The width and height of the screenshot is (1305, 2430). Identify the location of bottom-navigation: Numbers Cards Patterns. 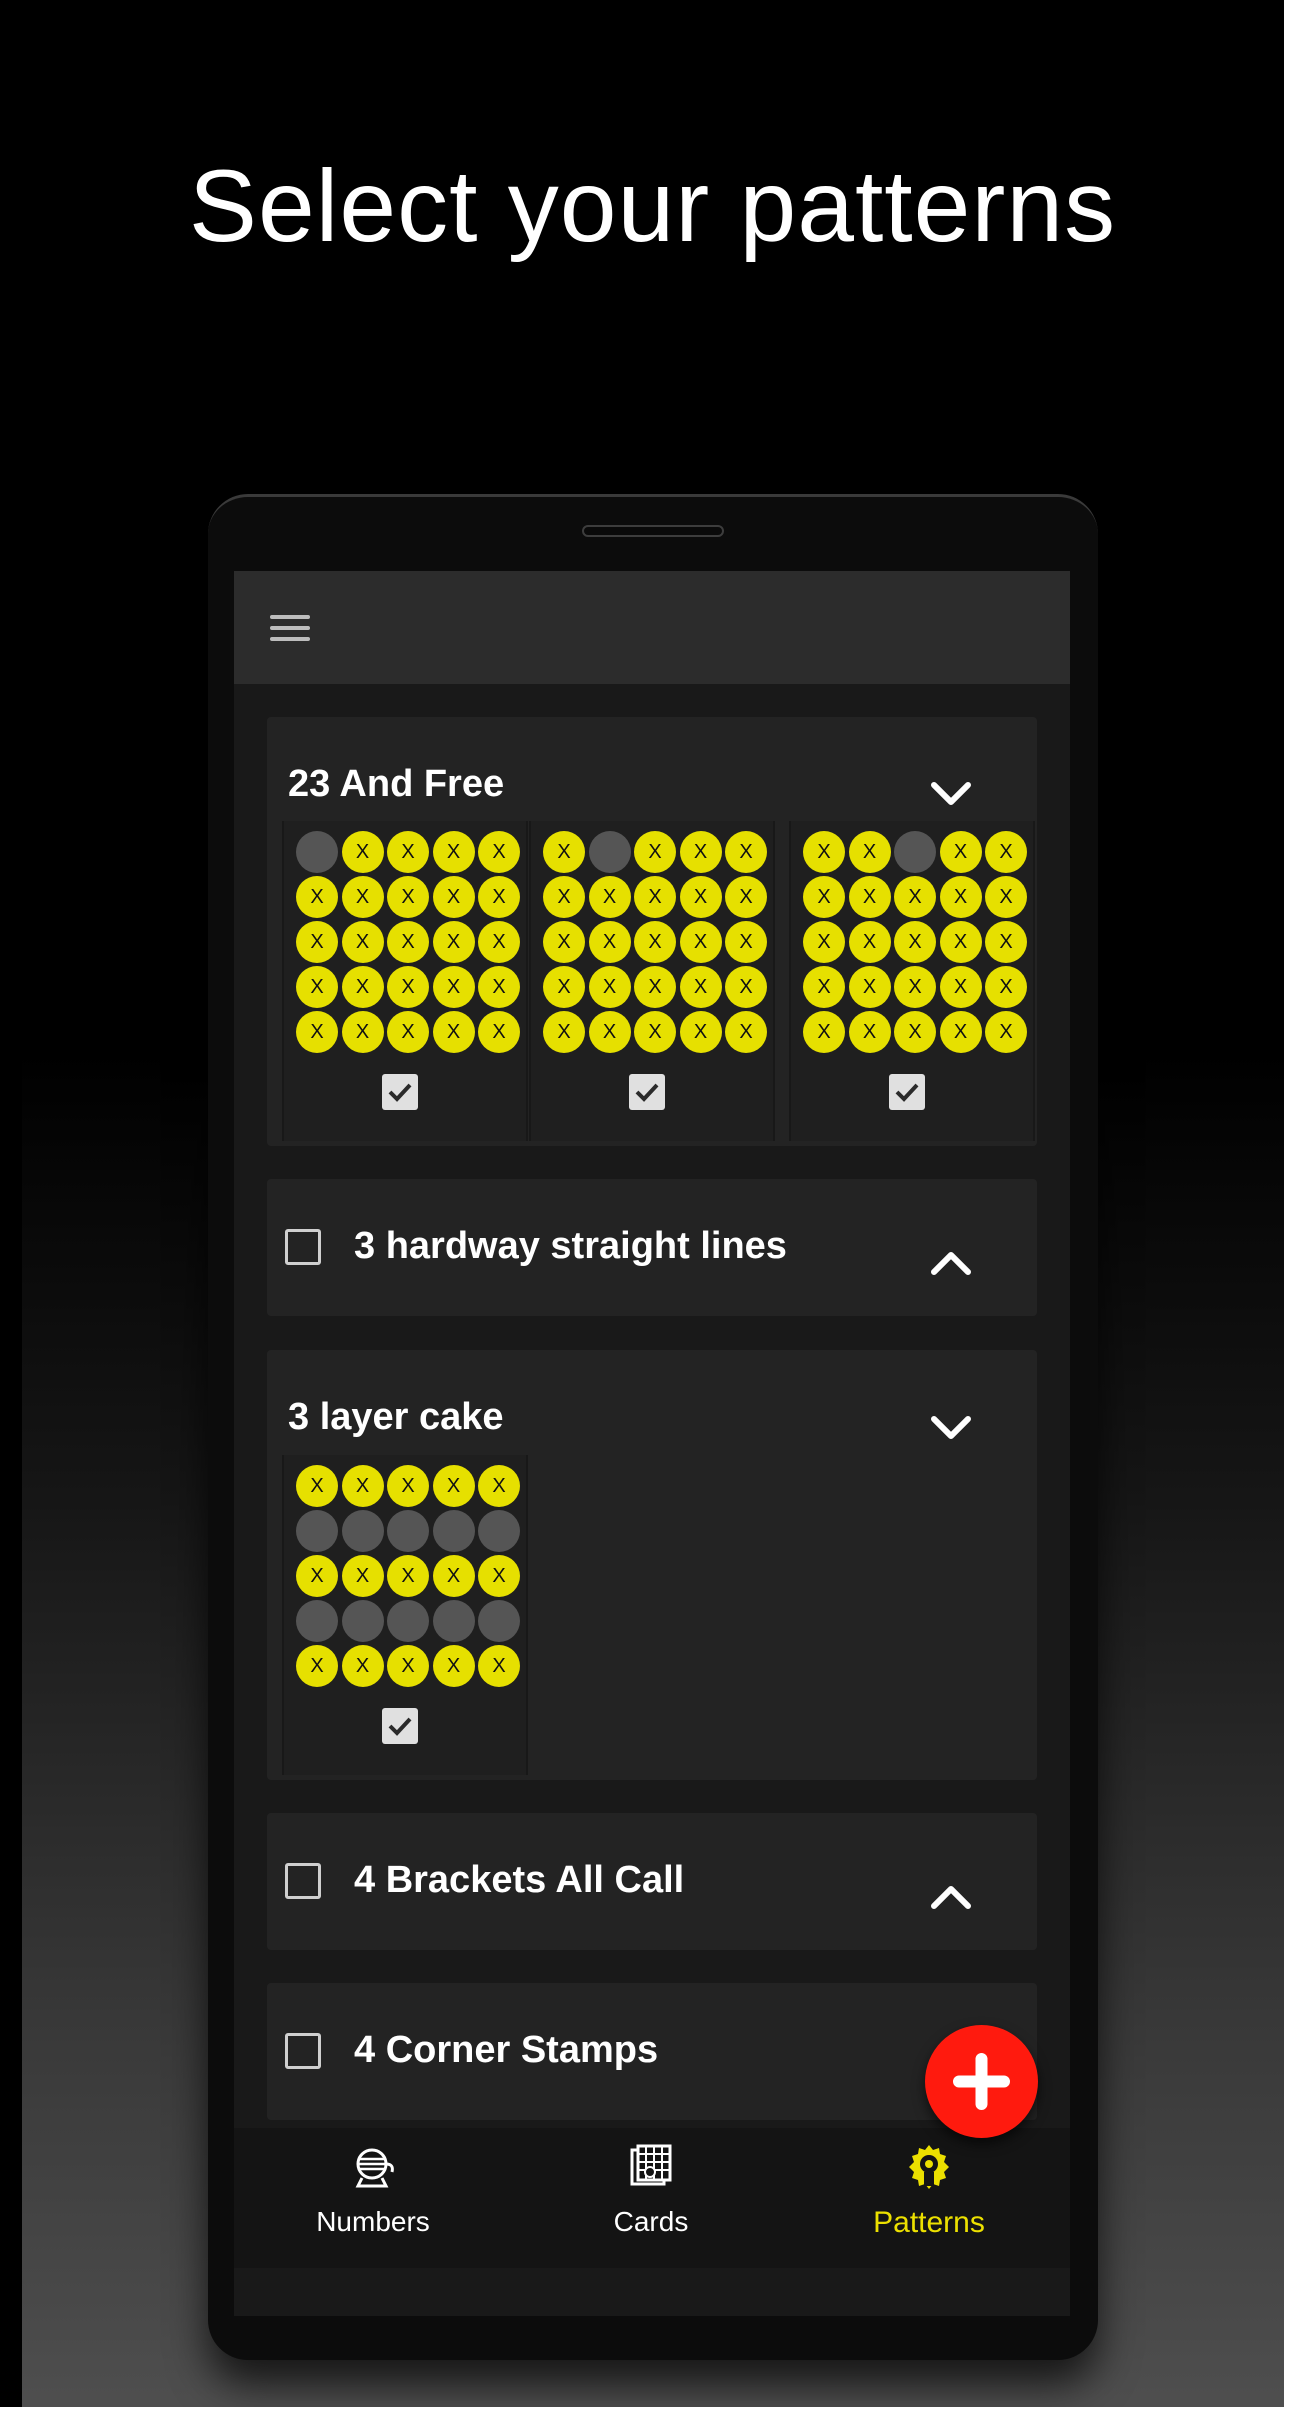
(652, 2198).